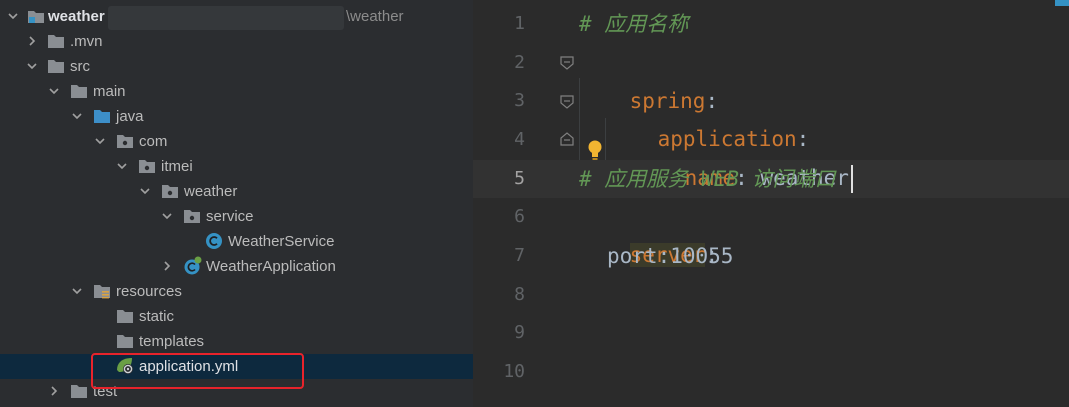 This screenshot has height=407, width=1069. I want to click on indent-guide, so click(605, 139).